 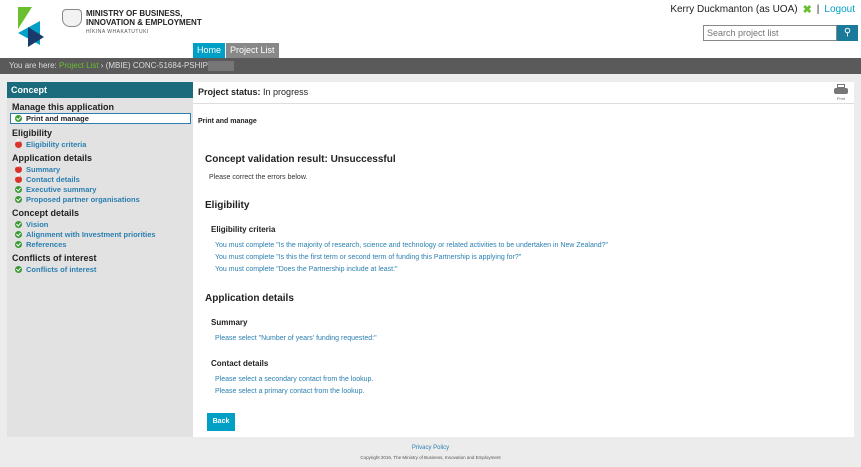 I want to click on sidebar-group-conflicts: Conflicts of interest, so click(x=54, y=258).